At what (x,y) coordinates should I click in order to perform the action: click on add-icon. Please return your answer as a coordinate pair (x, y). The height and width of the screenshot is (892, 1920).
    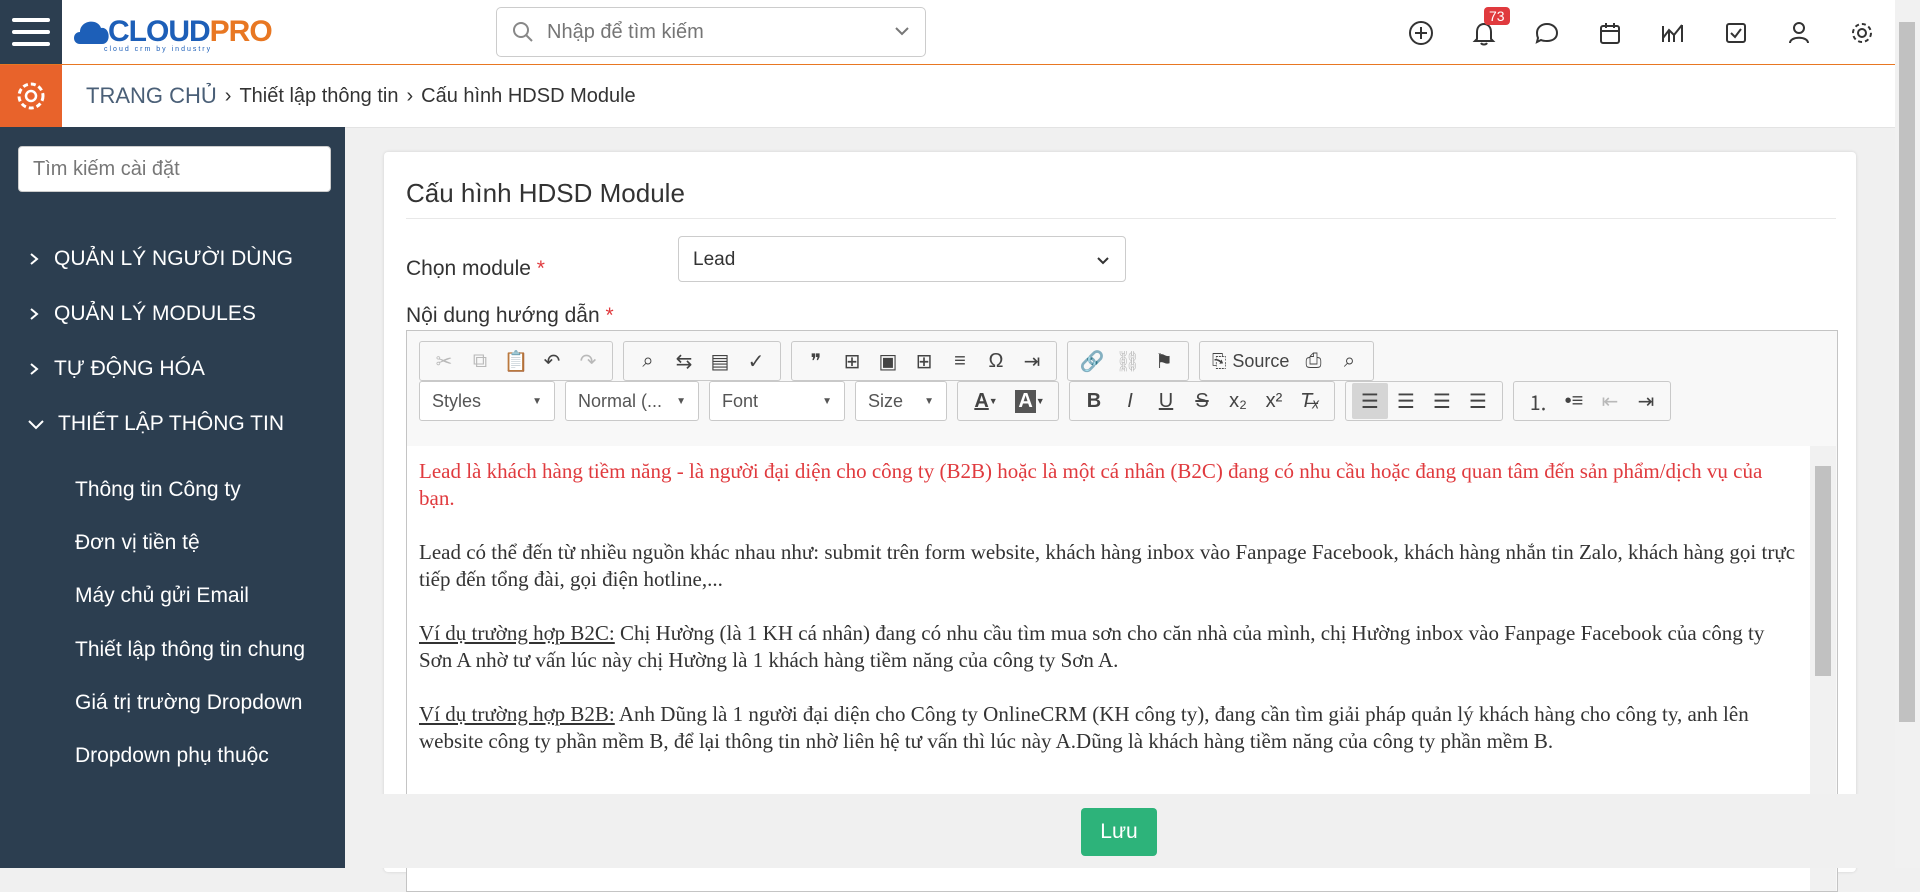
    Looking at the image, I should click on (1421, 33).